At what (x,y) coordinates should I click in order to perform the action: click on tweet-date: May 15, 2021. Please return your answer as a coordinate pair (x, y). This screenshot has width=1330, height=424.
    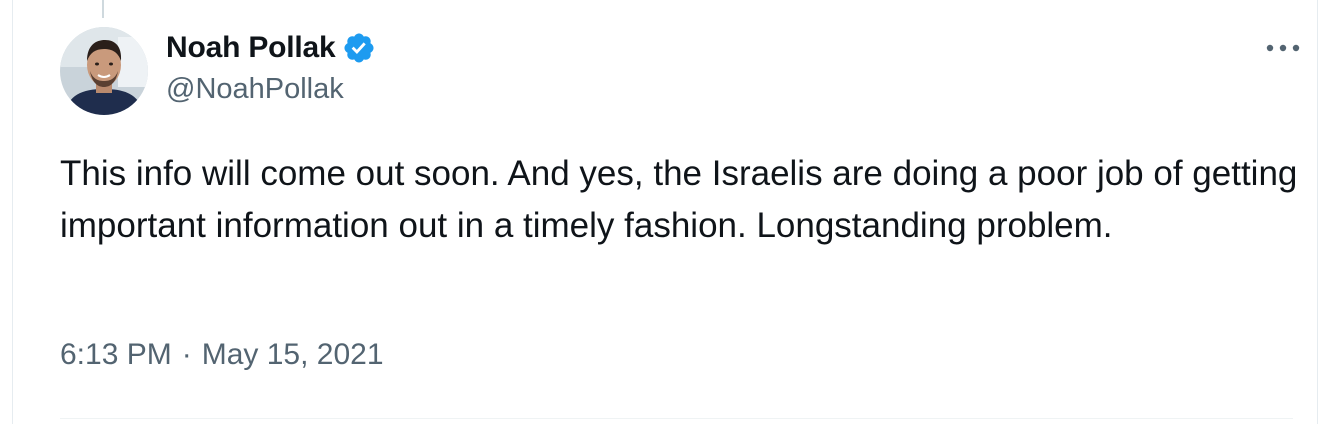
    Looking at the image, I should click on (292, 354).